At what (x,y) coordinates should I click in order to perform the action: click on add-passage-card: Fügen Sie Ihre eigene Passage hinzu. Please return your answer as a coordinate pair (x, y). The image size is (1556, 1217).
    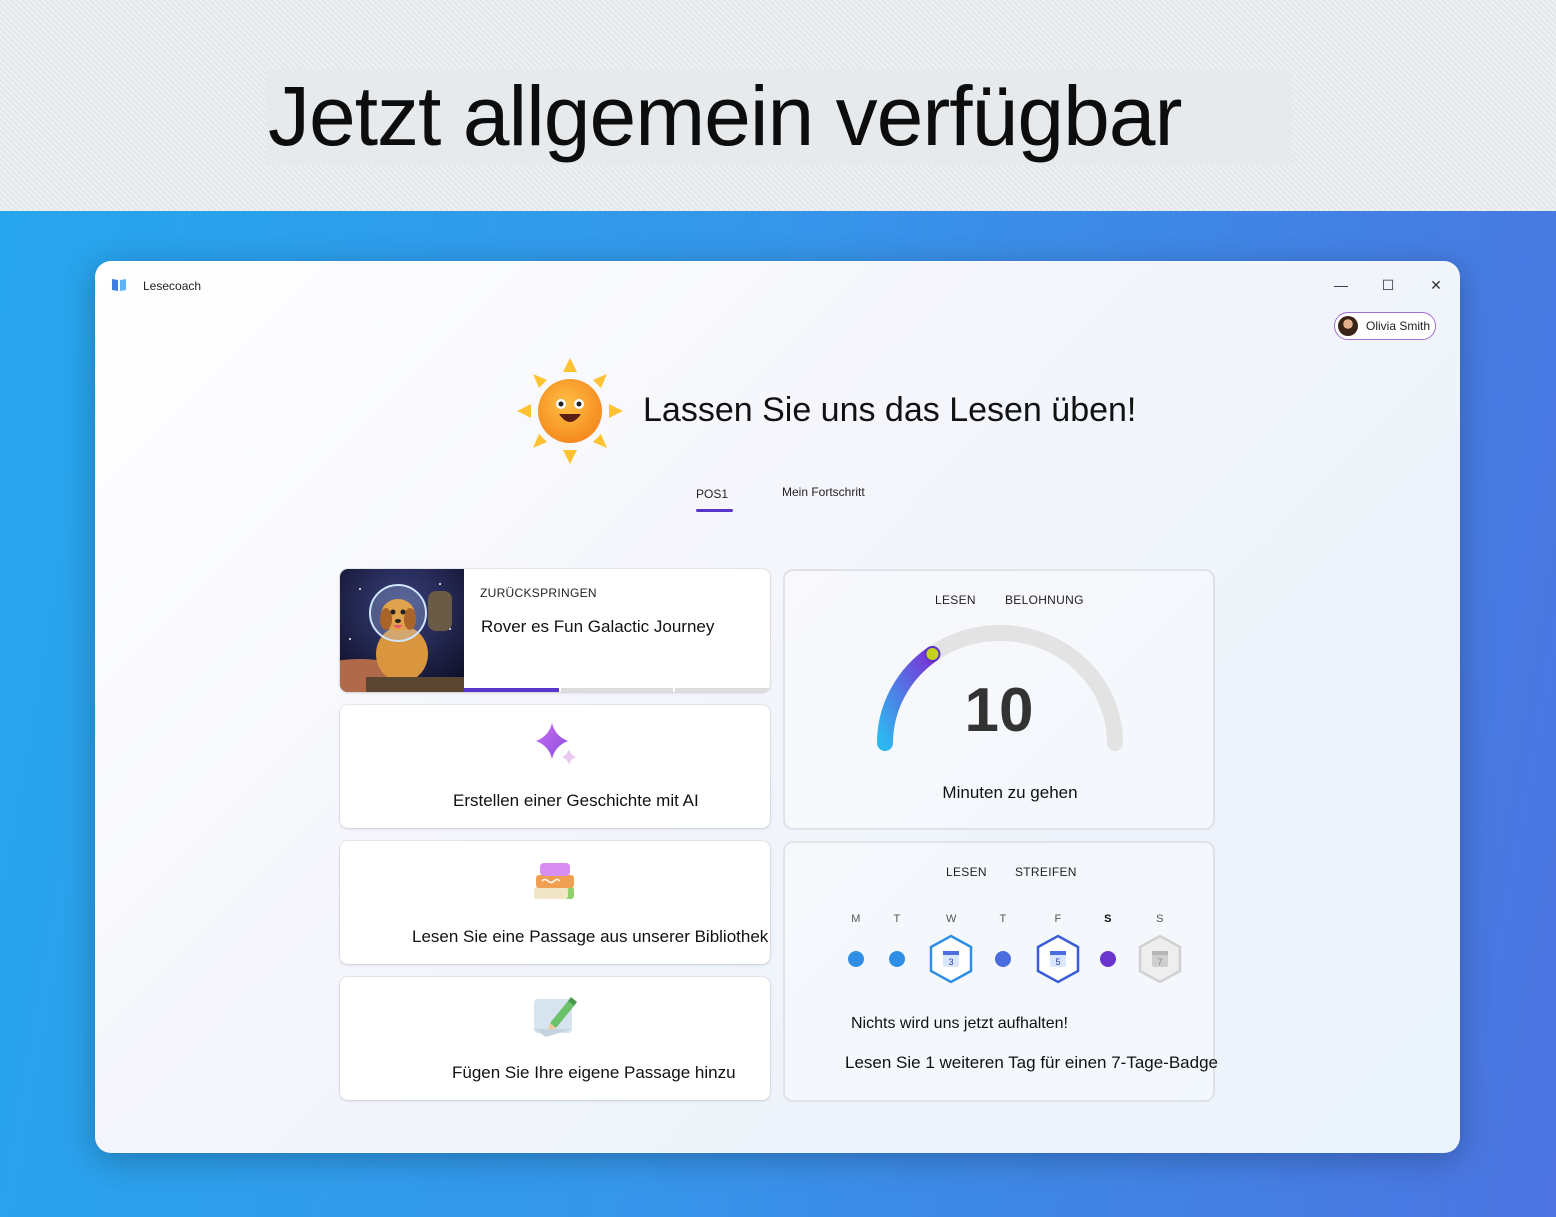
    Looking at the image, I should click on (555, 1038).